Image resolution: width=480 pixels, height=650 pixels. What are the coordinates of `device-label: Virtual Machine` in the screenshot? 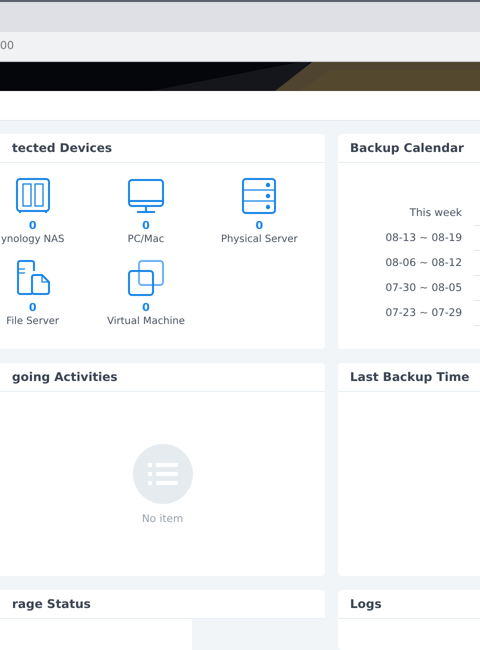 It's located at (146, 322).